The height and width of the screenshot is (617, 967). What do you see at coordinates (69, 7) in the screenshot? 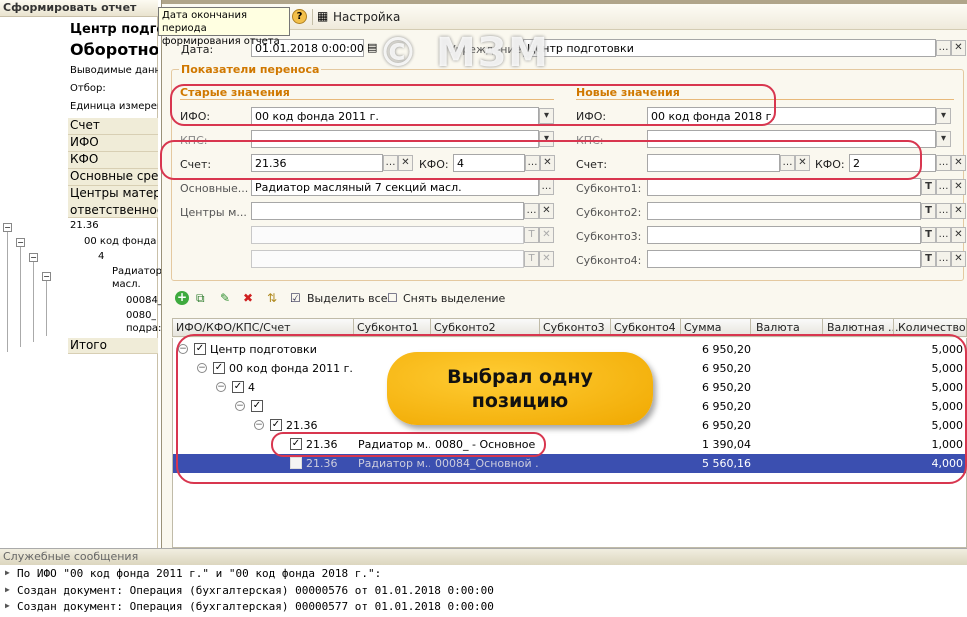
I see `generate-report-button: Сформировать отчет` at bounding box center [69, 7].